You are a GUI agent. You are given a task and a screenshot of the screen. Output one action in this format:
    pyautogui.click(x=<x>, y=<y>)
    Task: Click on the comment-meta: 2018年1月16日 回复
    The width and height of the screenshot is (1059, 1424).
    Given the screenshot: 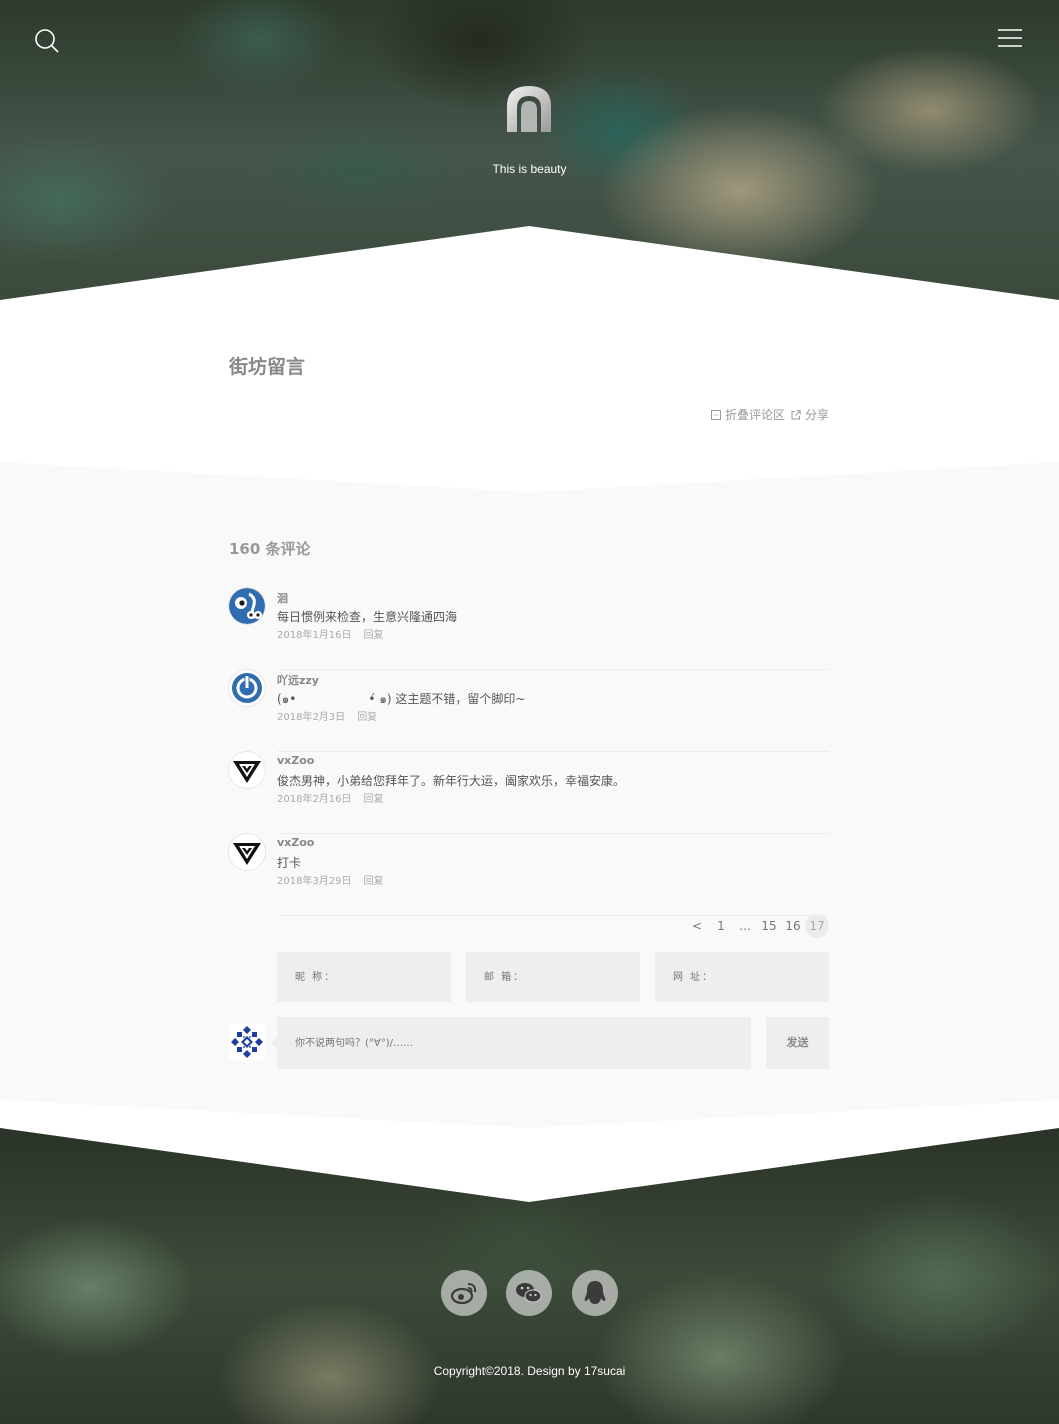 What is the action you would take?
    pyautogui.click(x=330, y=633)
    